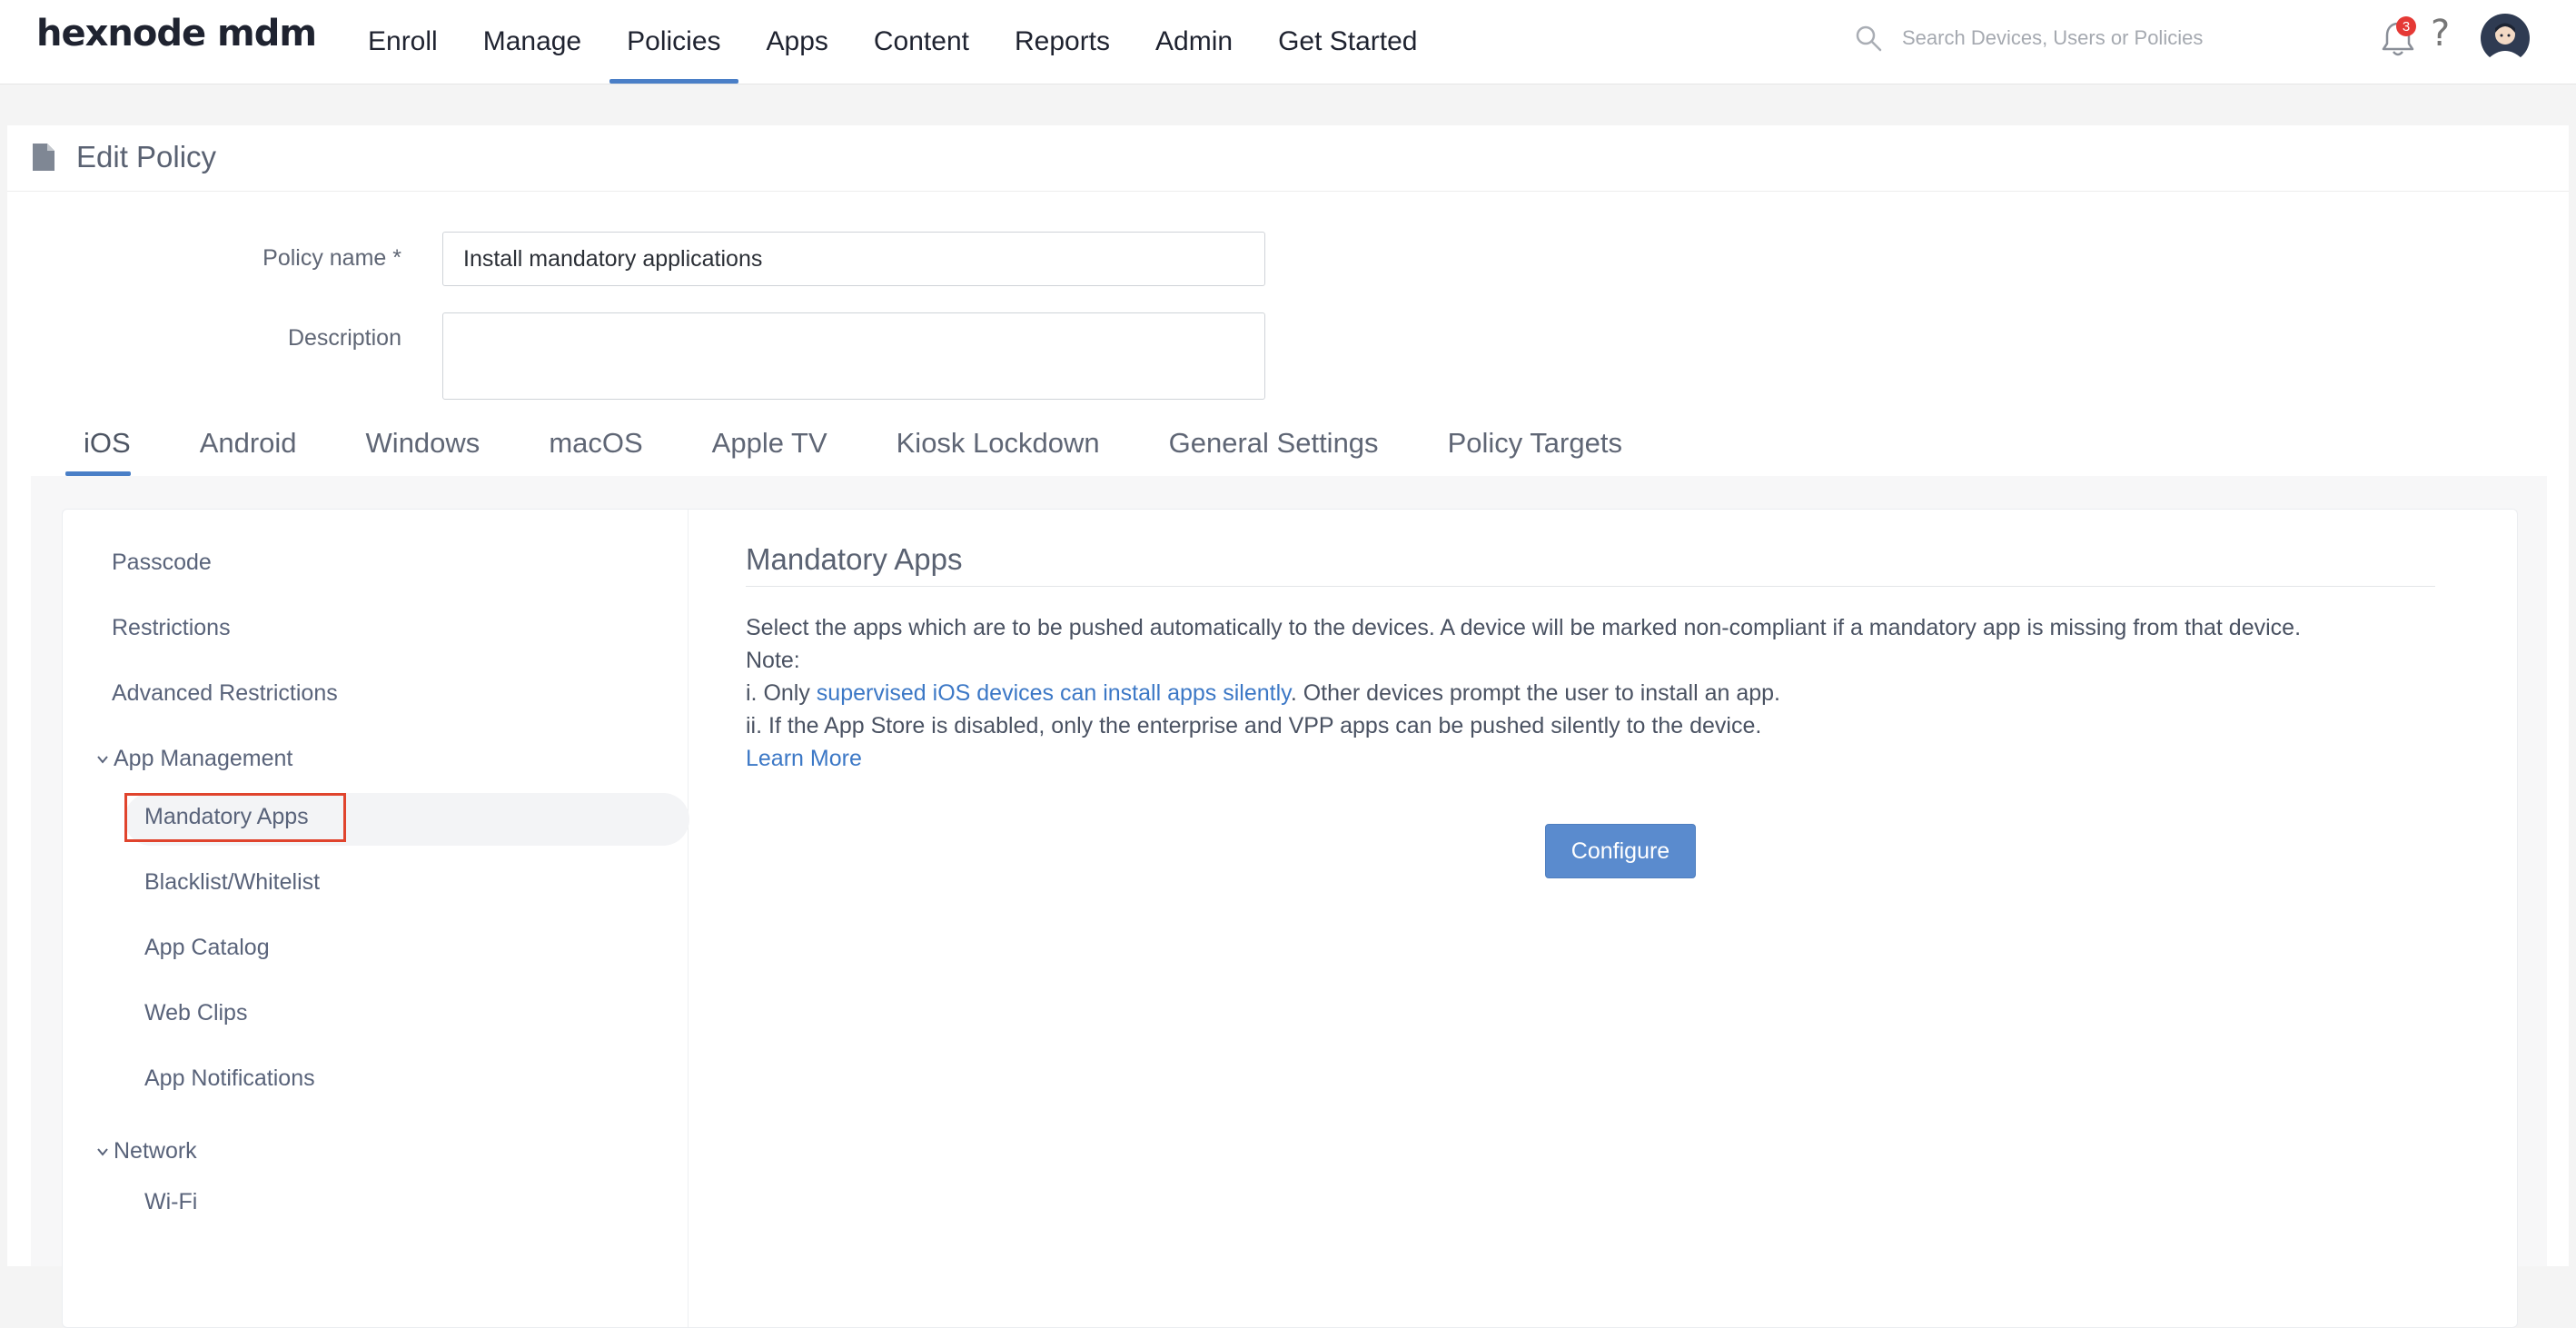 The image size is (2576, 1328). Describe the element at coordinates (225, 693) in the screenshot. I see `sidebar-item-advanced-restrictions: Advanced Restrictions` at that location.